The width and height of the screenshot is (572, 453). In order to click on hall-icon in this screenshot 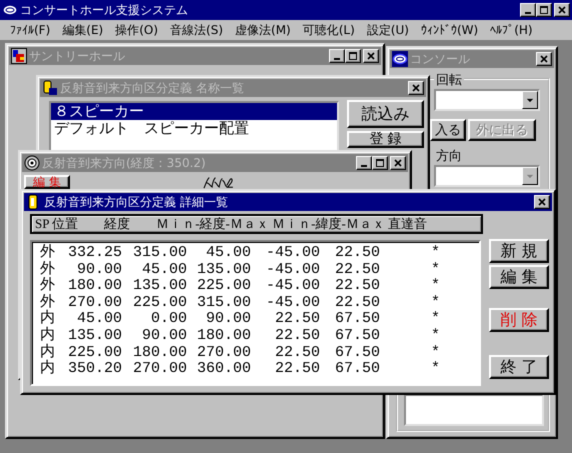, I will do `click(19, 56)`.